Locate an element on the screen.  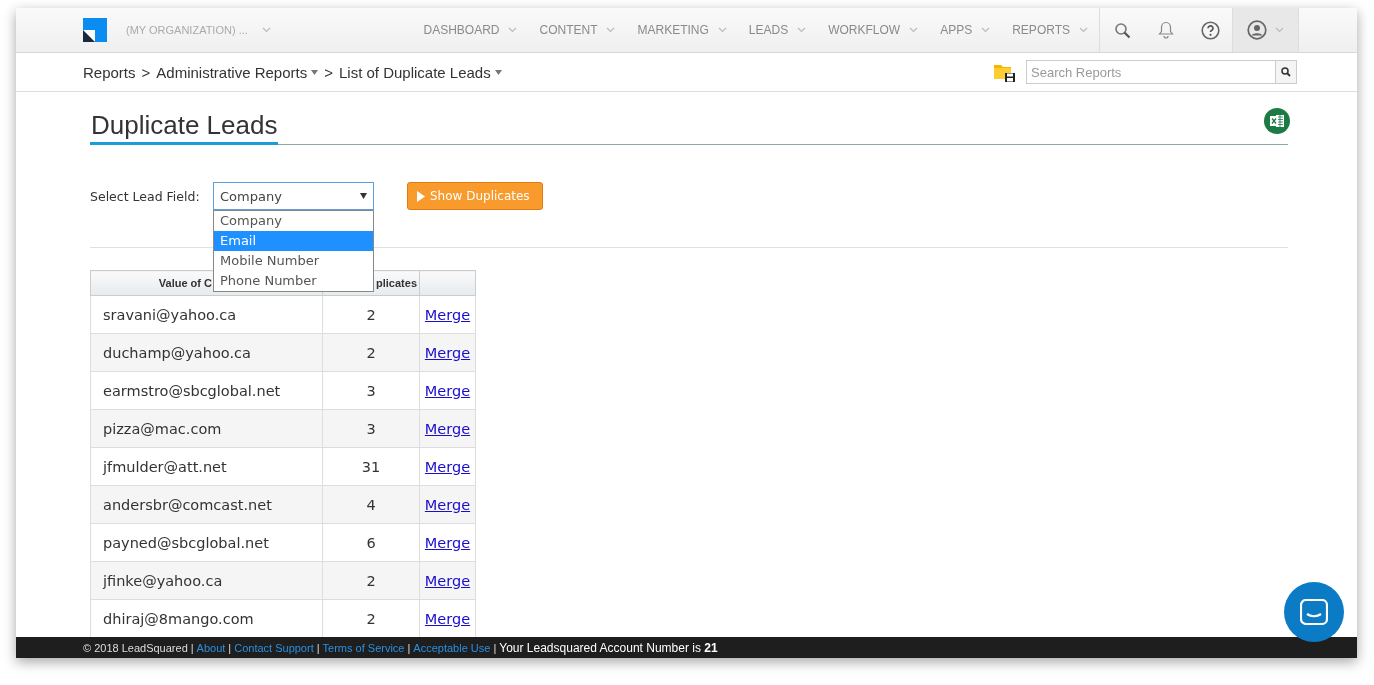
avatar-icon is located at coordinates (1257, 30).